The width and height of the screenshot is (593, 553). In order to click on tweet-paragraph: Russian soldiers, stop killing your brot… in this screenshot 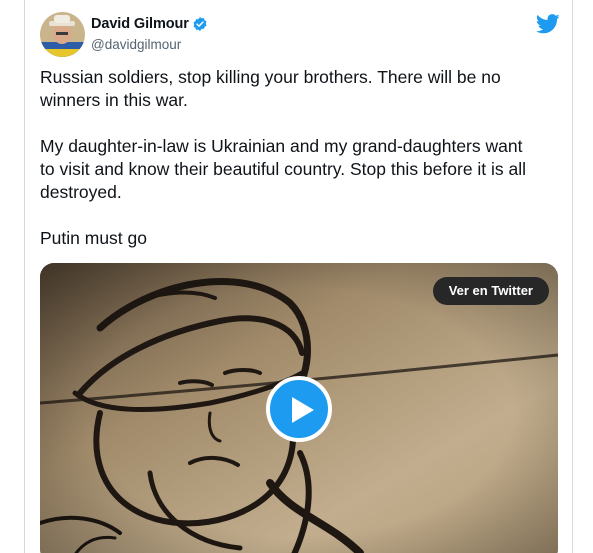, I will do `click(270, 88)`.